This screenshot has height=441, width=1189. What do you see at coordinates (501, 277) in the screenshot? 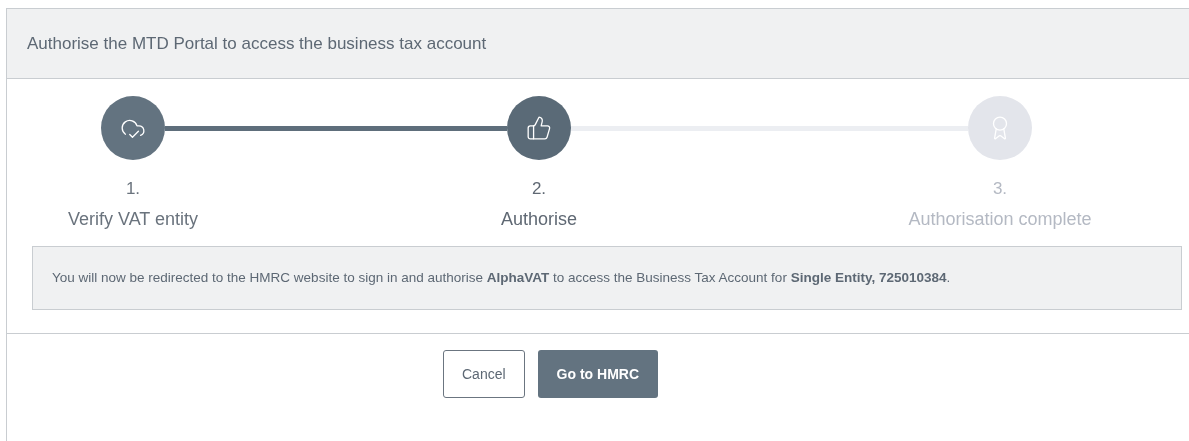
I see `notice-text: You will now be redirected to the HMRC website to sign in and authorise AlphaVAT to access the Business Tax Account for Single Entity, 725010384.` at bounding box center [501, 277].